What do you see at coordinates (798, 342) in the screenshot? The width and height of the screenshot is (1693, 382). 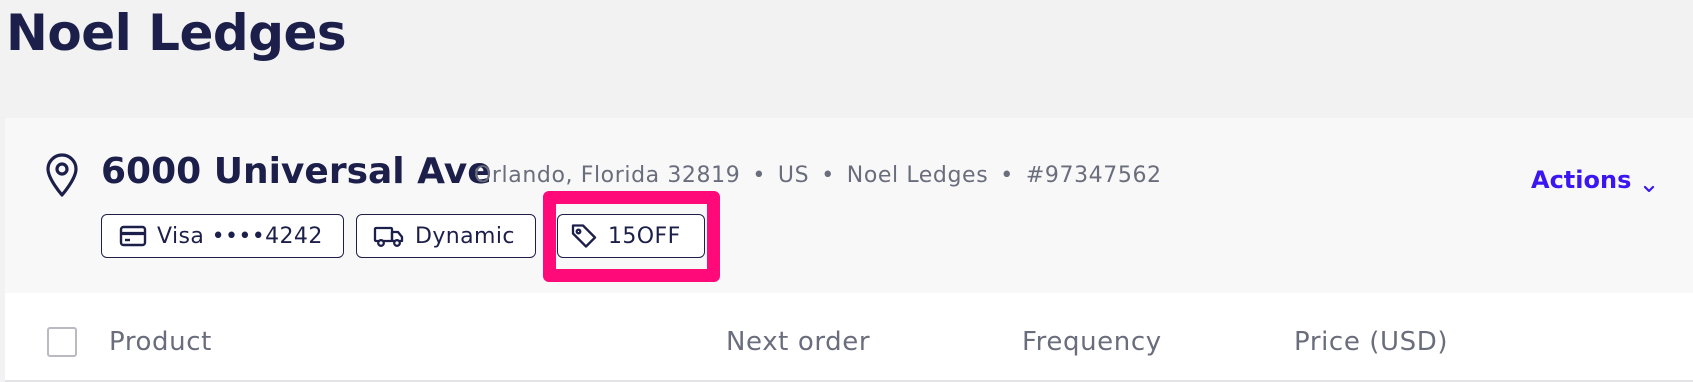 I see `column-header-next-order: Next order` at bounding box center [798, 342].